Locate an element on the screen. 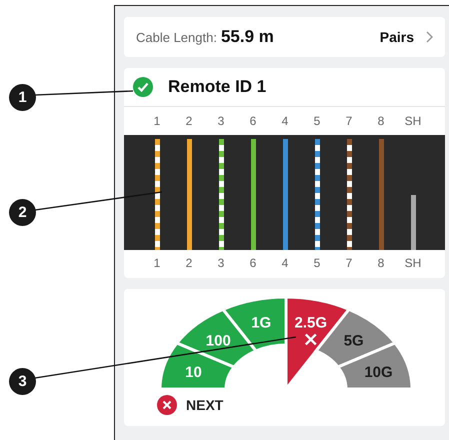 The image size is (449, 440). pairs-link: Pairs is located at coordinates (397, 37).